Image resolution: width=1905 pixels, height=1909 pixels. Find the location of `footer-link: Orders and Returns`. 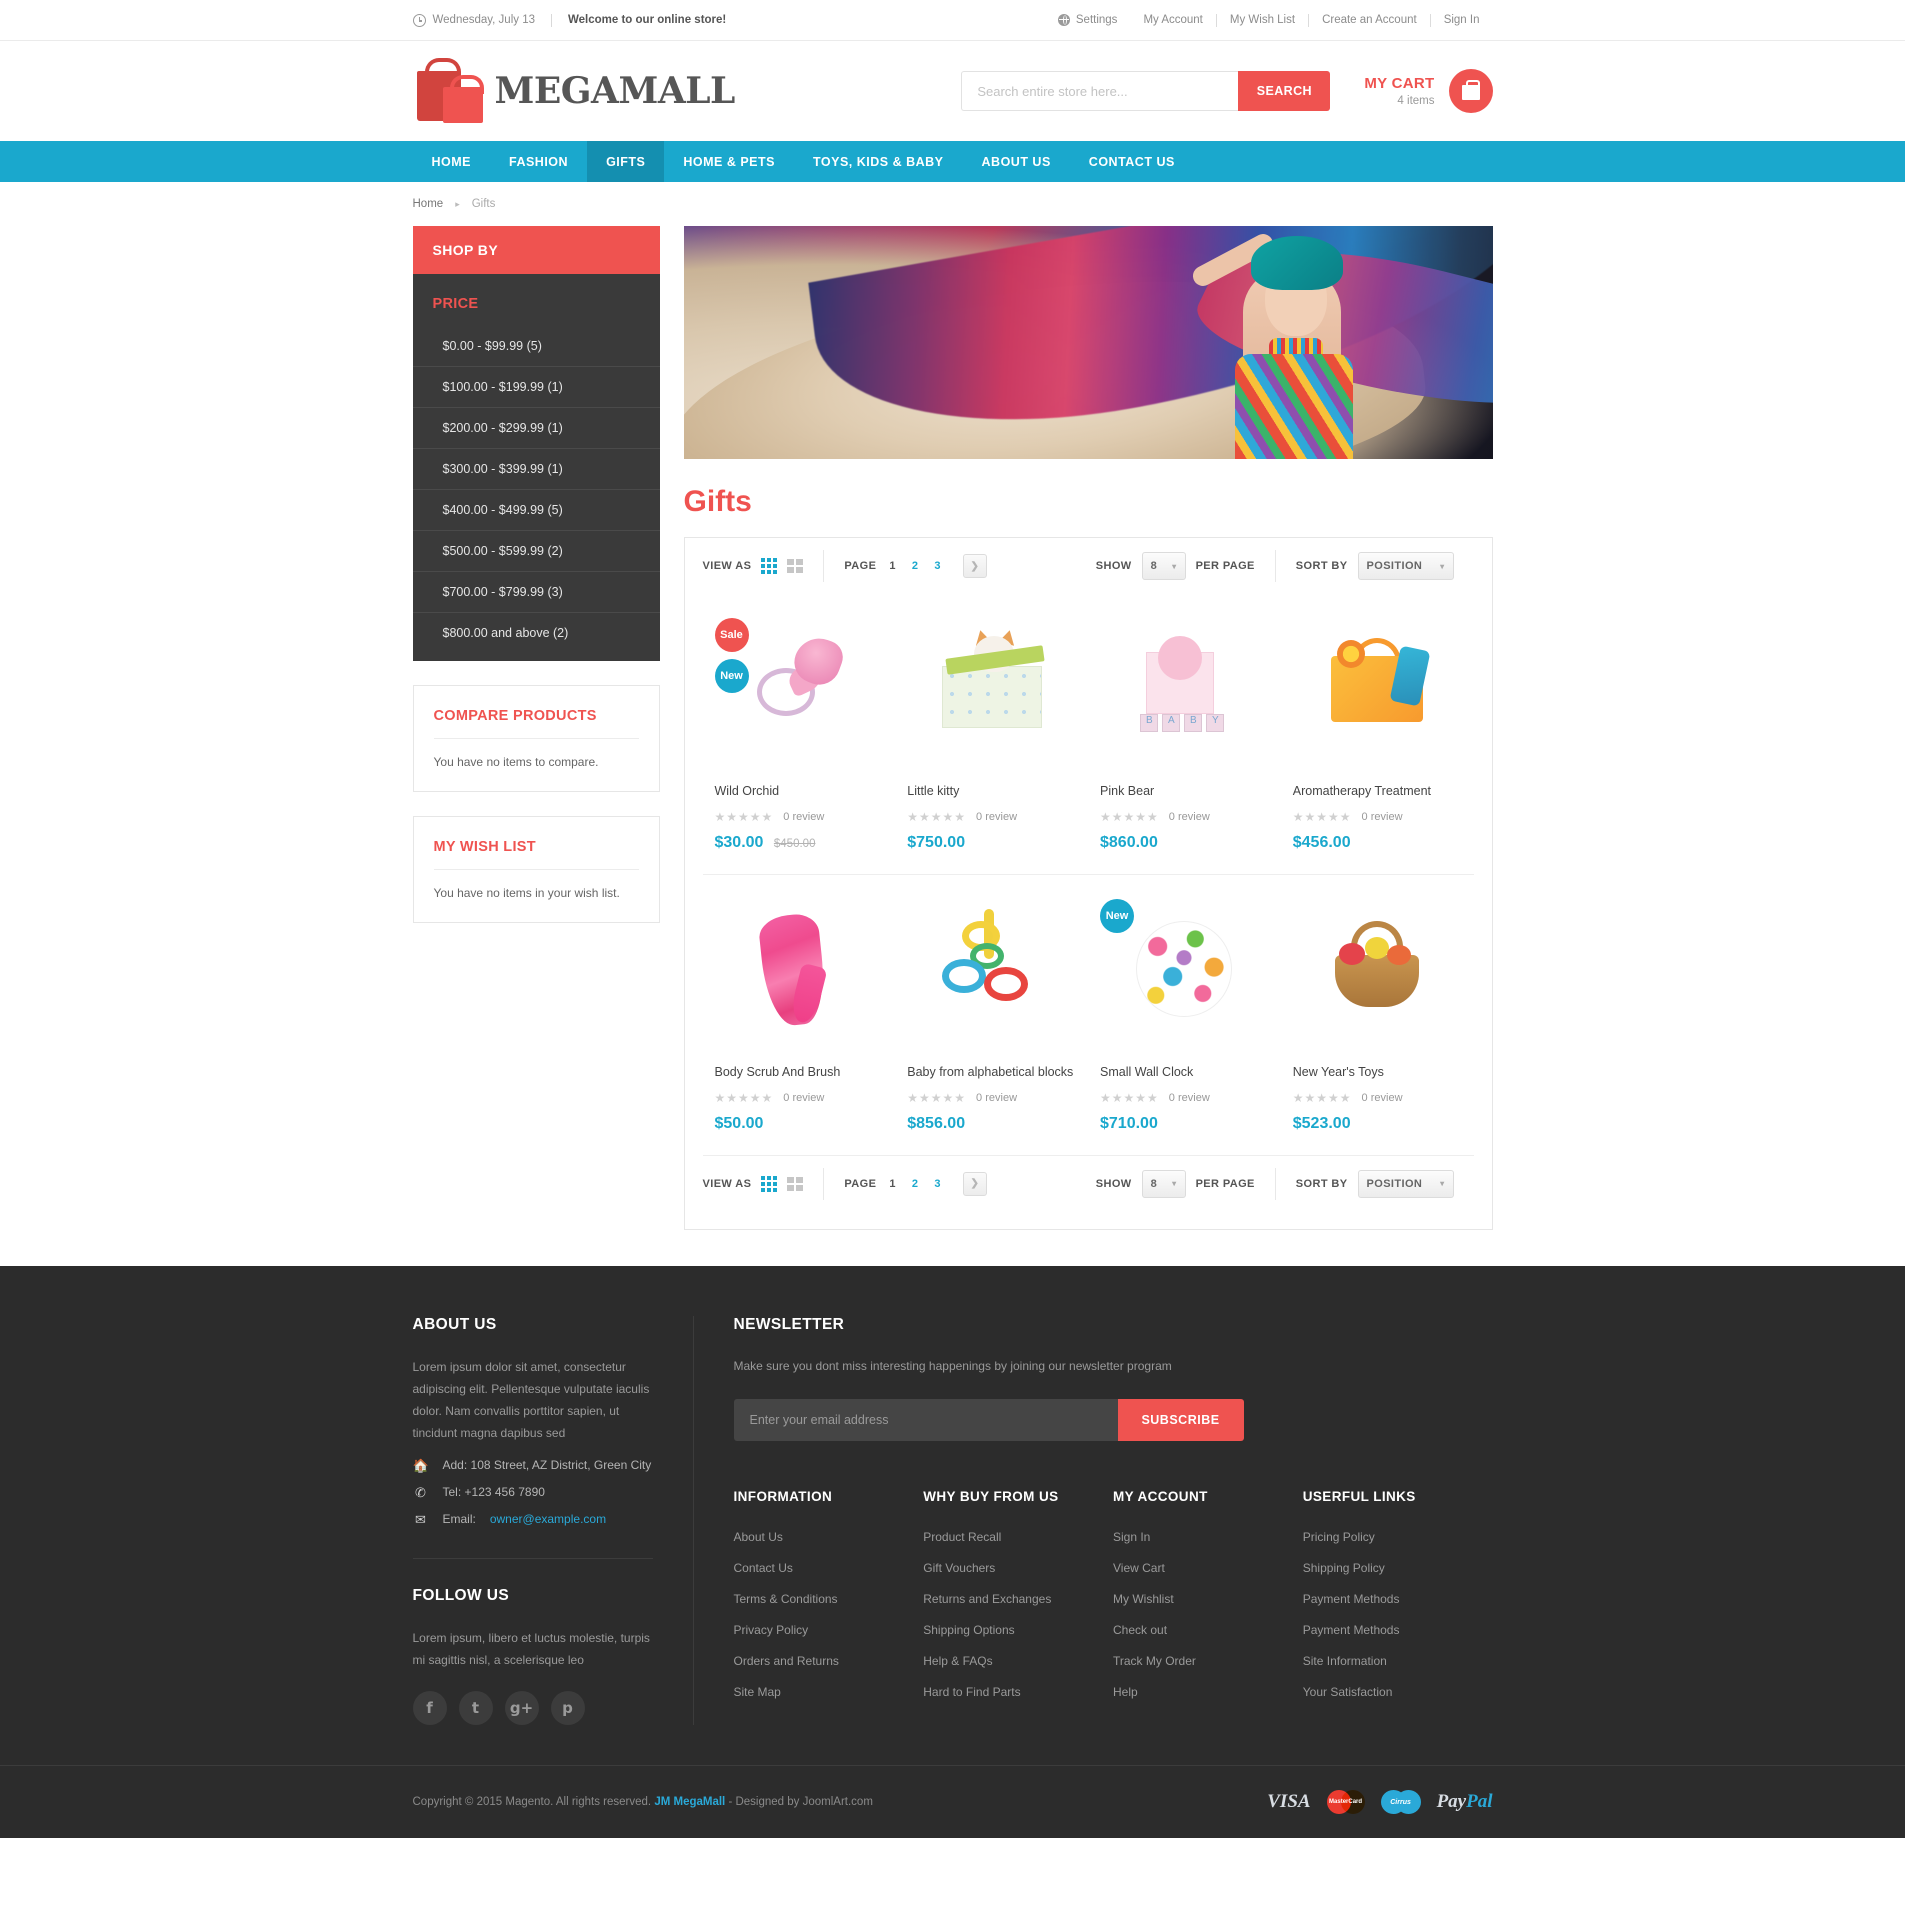

footer-link: Orders and Returns is located at coordinates (829, 1661).